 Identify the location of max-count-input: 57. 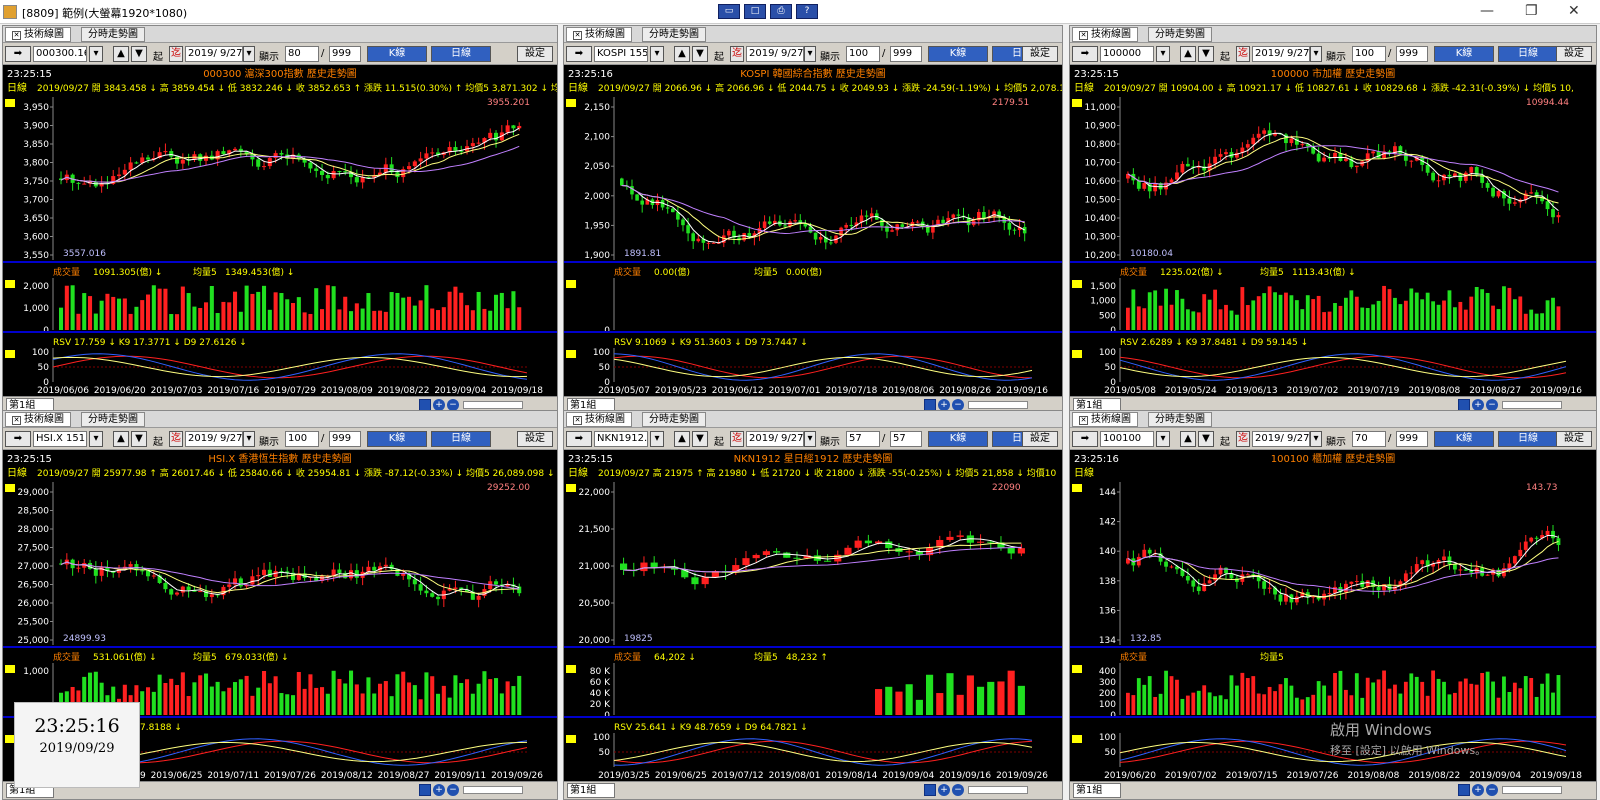
(906, 439).